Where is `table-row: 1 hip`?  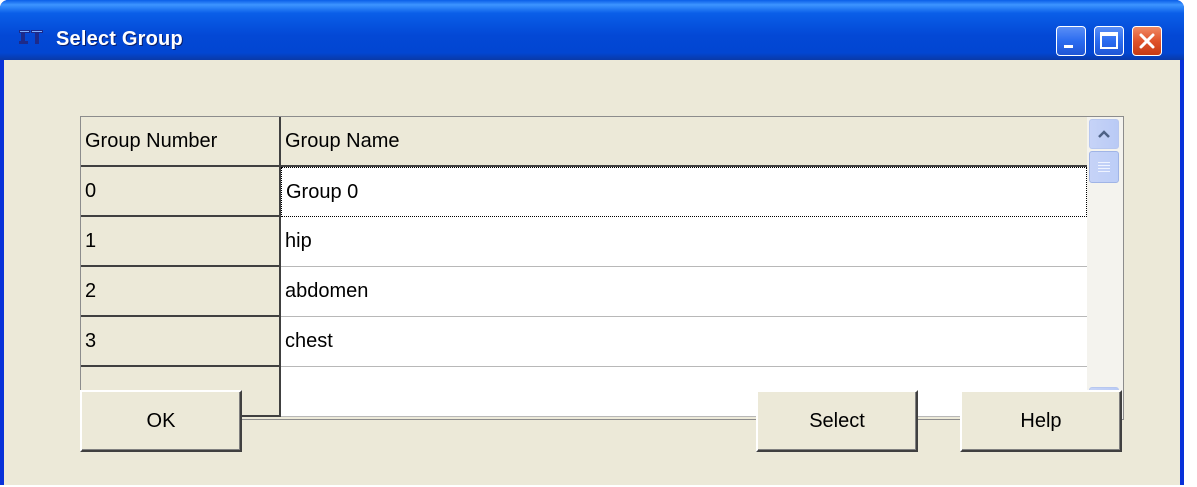 table-row: 1 hip is located at coordinates (584, 242).